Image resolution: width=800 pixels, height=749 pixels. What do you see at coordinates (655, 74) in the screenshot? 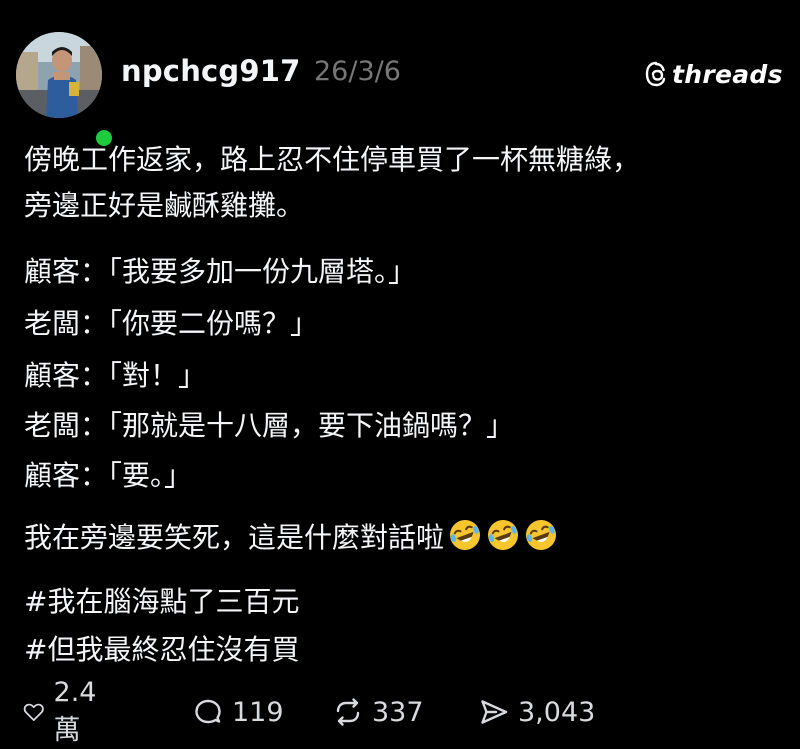
I see `threads-icon` at bounding box center [655, 74].